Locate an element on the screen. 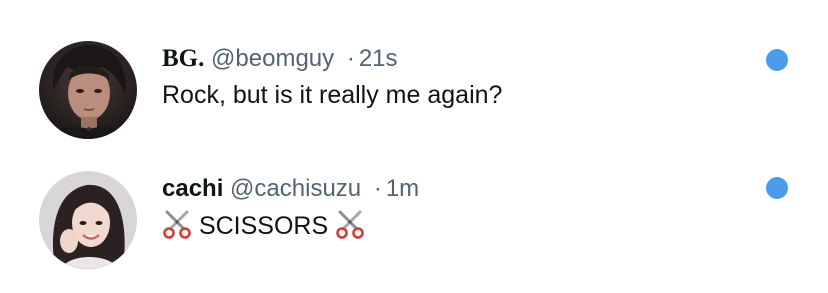 The width and height of the screenshot is (828, 293). notification-header: cachi @cachisuzu · 1m is located at coordinates (290, 189).